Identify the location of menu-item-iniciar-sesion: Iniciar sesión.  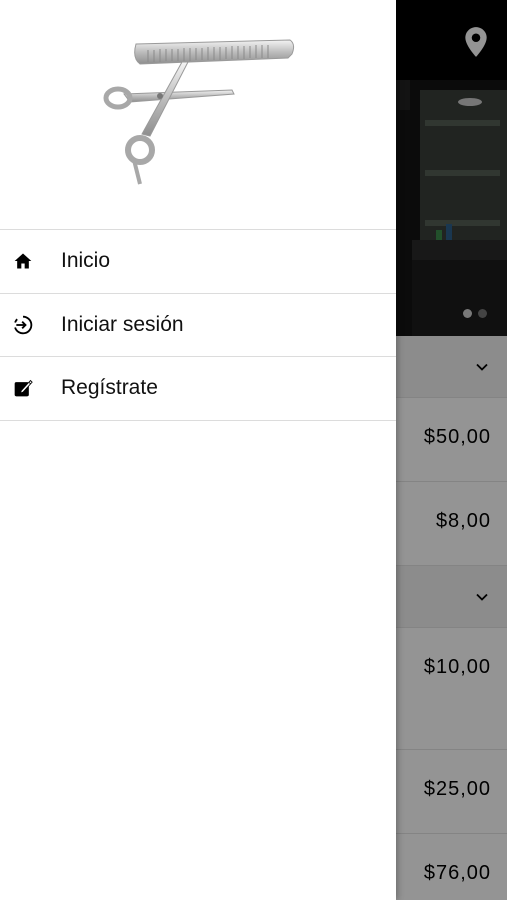
(198, 325).